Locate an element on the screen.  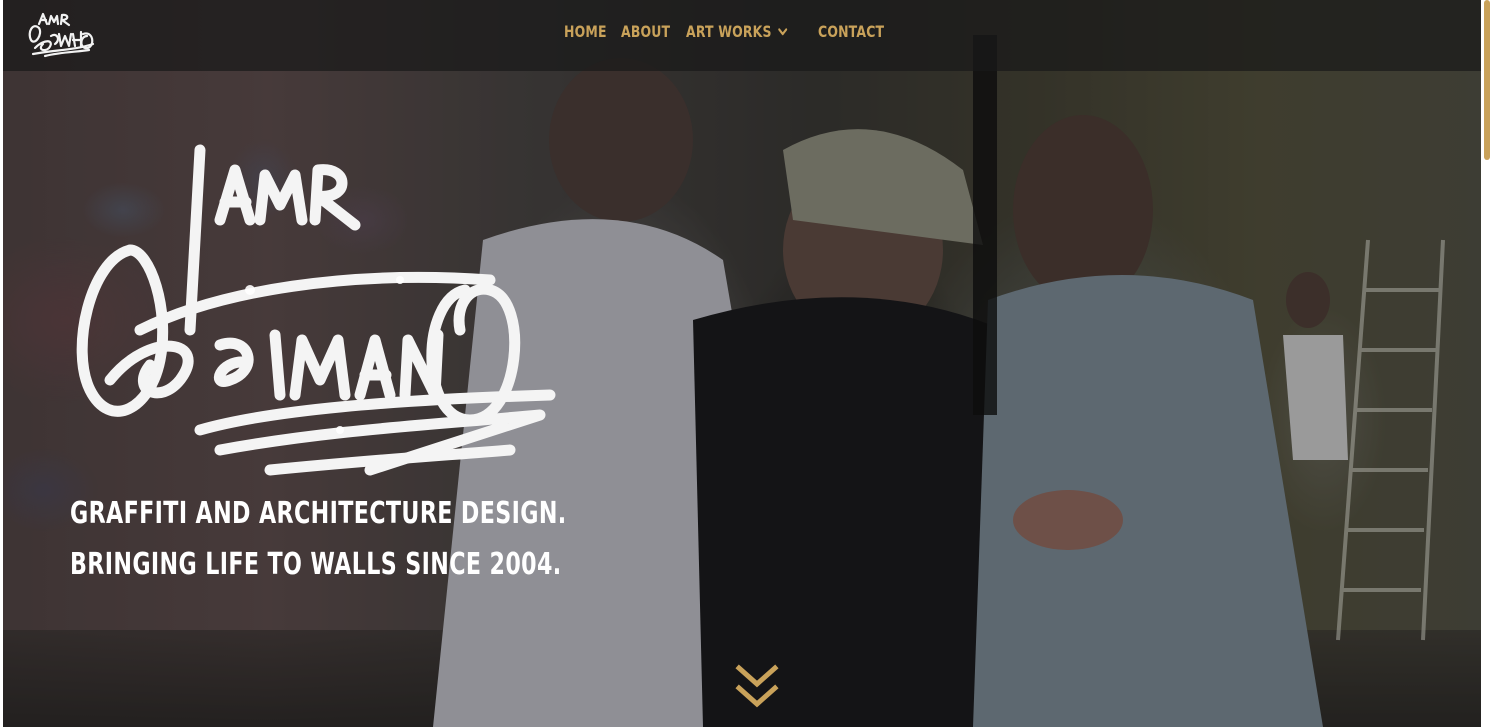
nav-art-works: ART WORKS is located at coordinates (736, 31).